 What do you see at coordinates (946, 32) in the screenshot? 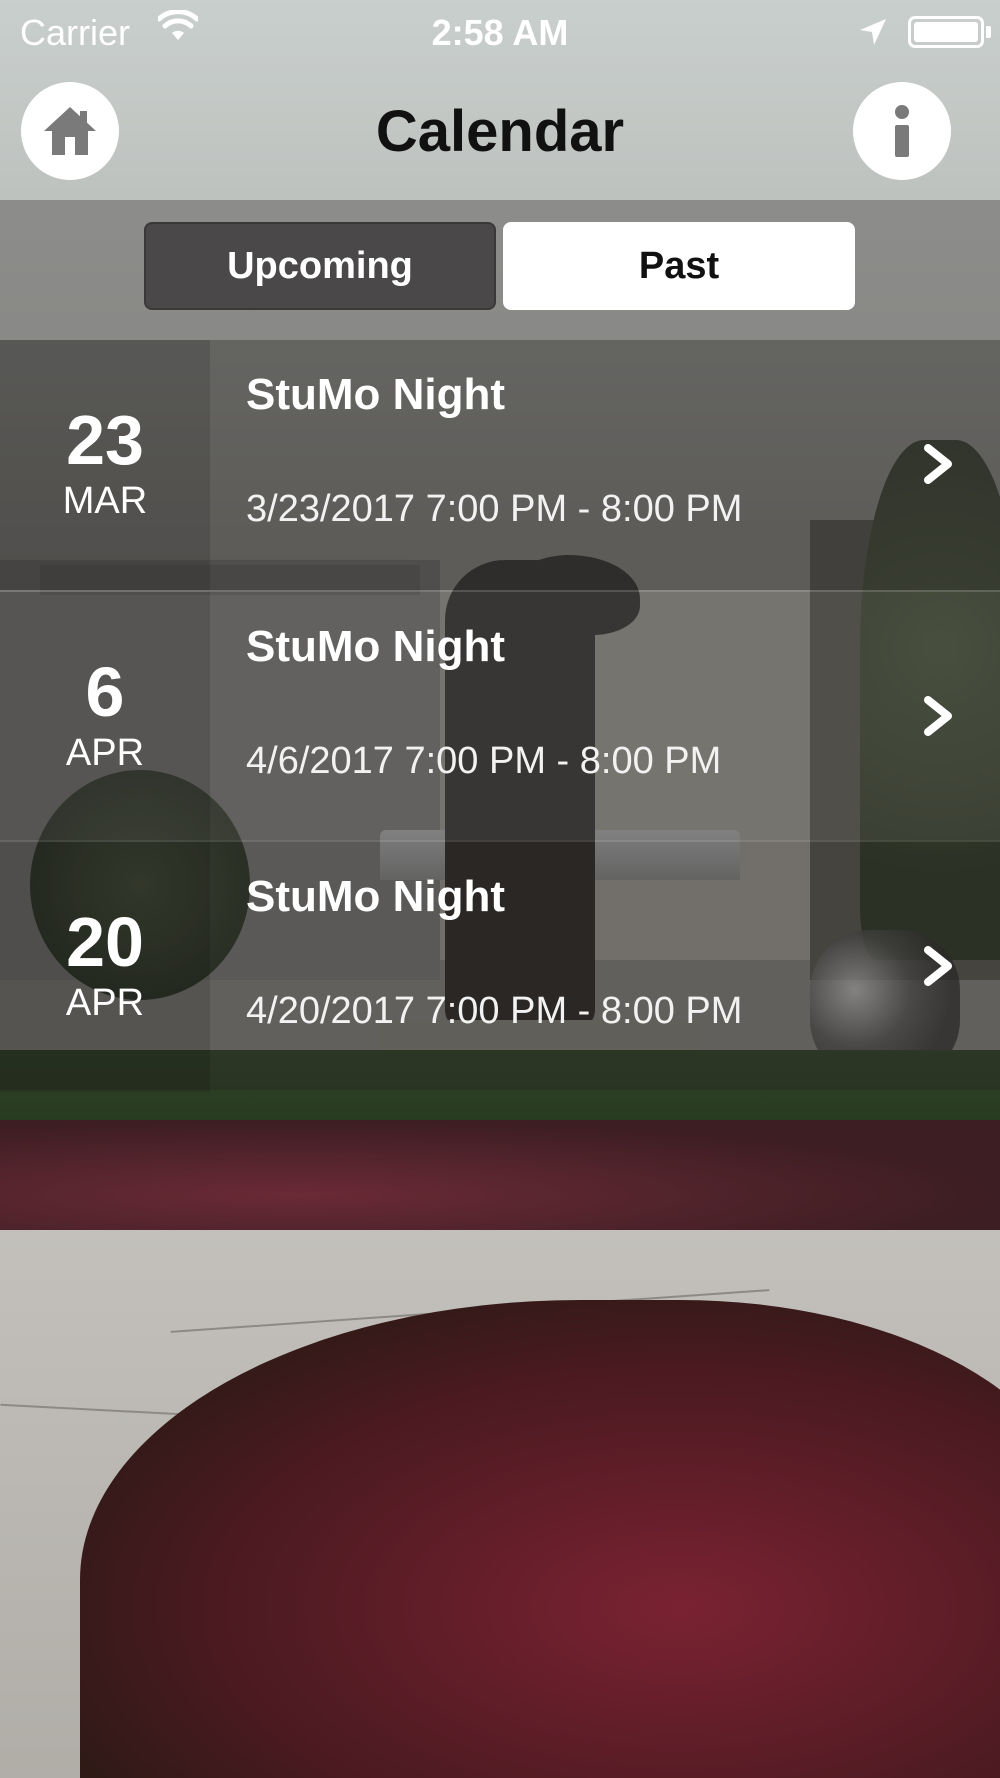
I see `battery-icon` at bounding box center [946, 32].